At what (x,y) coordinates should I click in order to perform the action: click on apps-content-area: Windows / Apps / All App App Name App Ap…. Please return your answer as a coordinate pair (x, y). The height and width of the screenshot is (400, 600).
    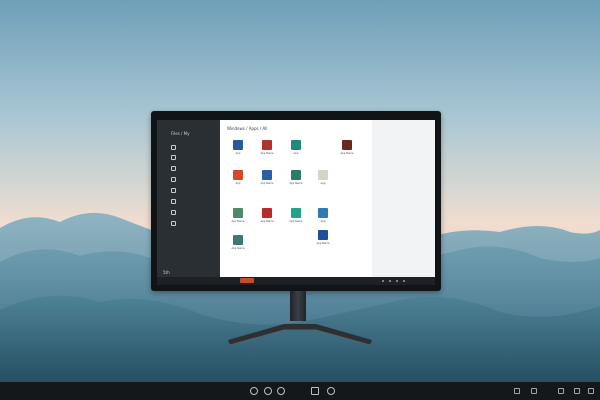
    Looking at the image, I should click on (327, 198).